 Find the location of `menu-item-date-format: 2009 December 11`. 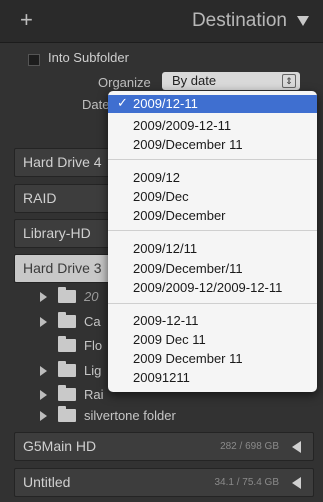

menu-item-date-format: 2009 December 11 is located at coordinates (188, 358).